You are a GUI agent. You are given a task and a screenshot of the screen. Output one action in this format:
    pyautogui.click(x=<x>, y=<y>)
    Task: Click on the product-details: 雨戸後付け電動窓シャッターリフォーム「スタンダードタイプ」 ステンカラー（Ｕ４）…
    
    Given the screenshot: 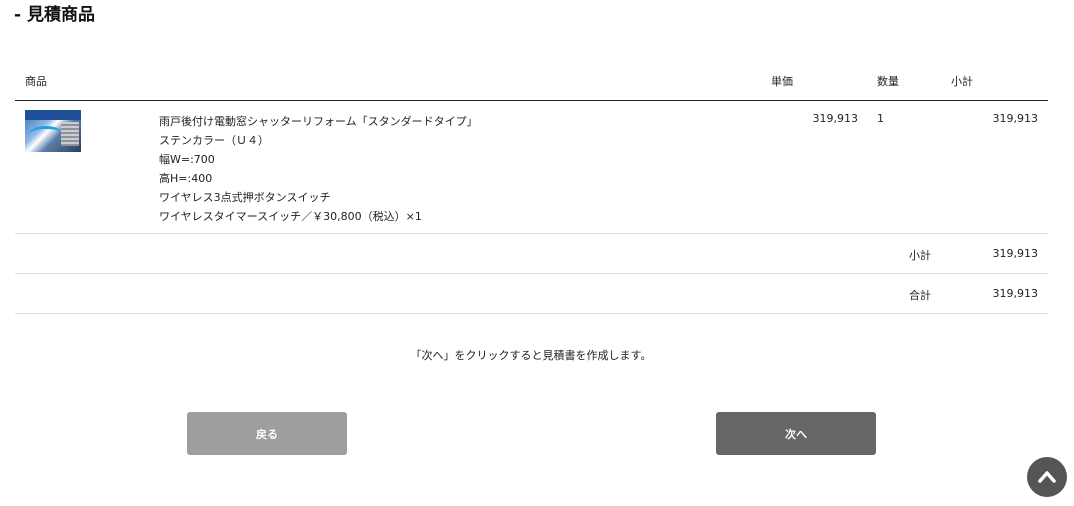 What is the action you would take?
    pyautogui.click(x=318, y=169)
    